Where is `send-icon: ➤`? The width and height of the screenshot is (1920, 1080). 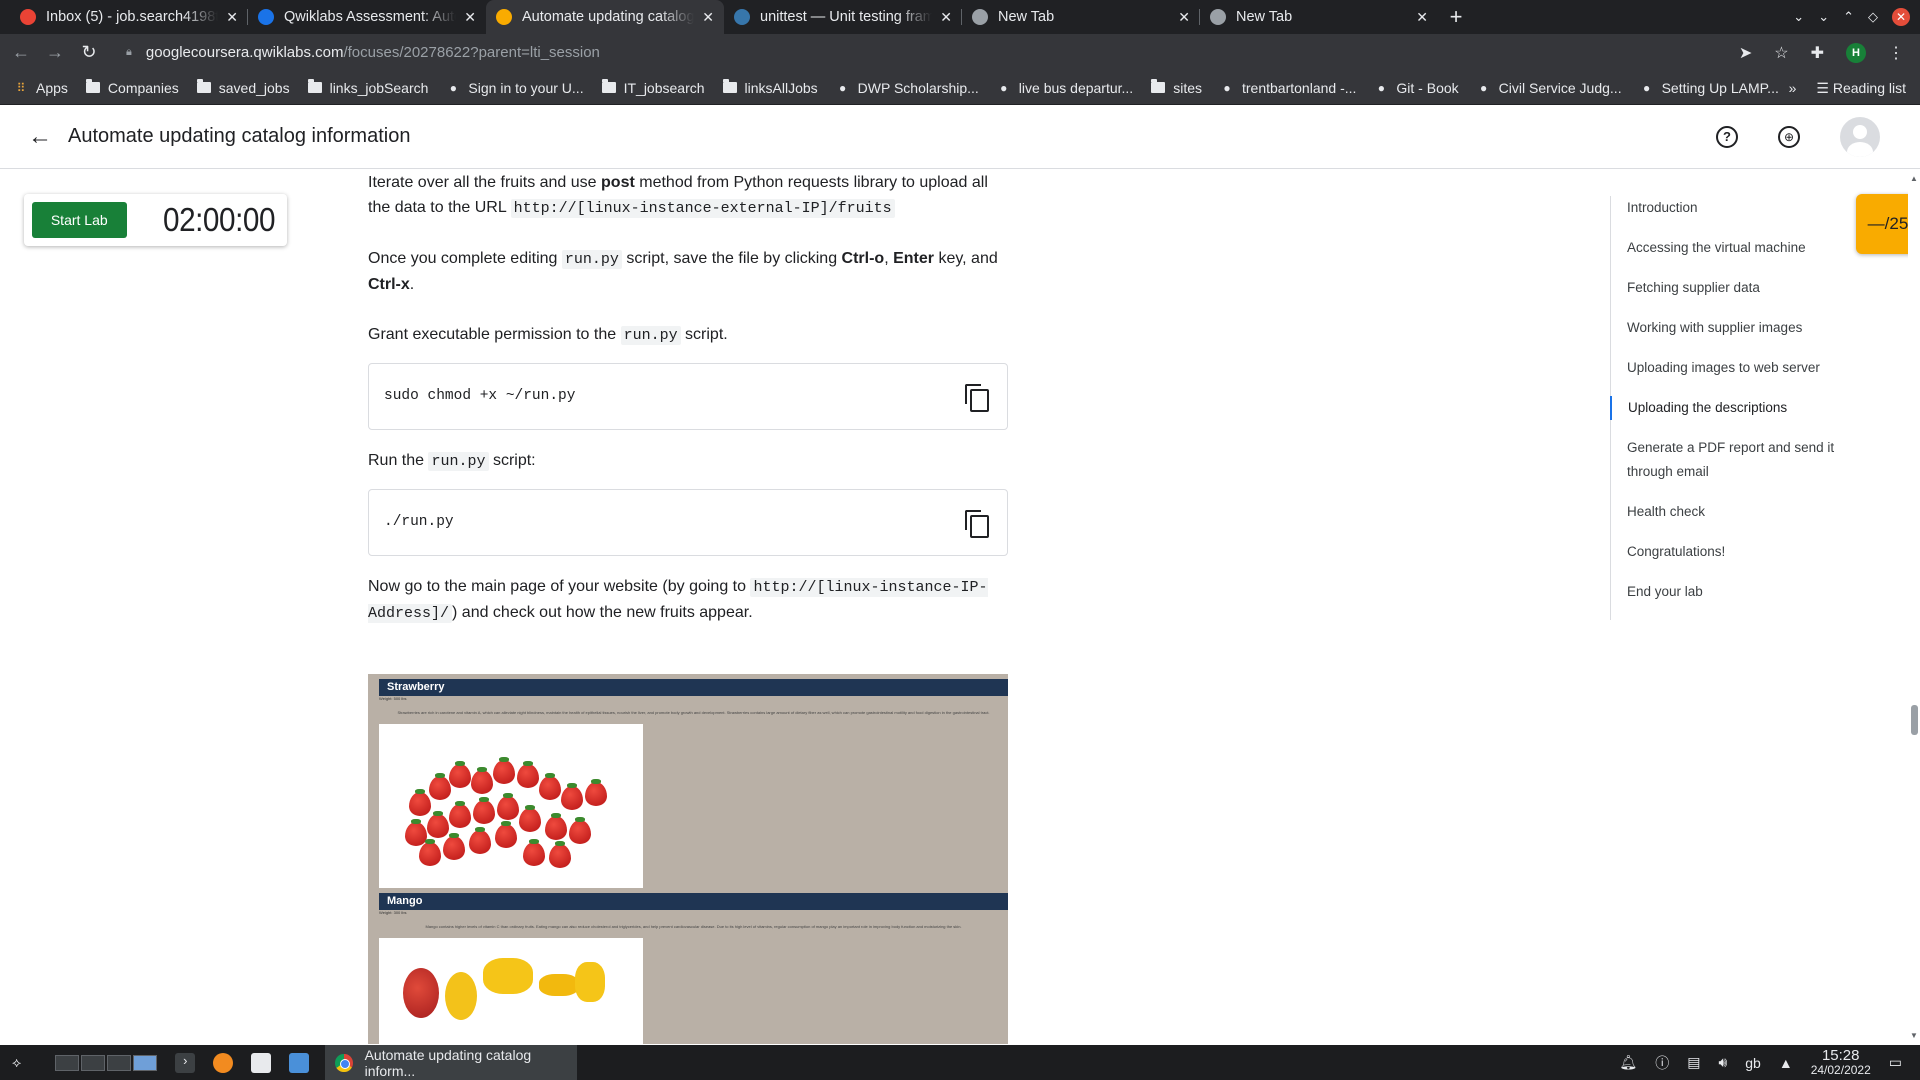 send-icon: ➤ is located at coordinates (1745, 53).